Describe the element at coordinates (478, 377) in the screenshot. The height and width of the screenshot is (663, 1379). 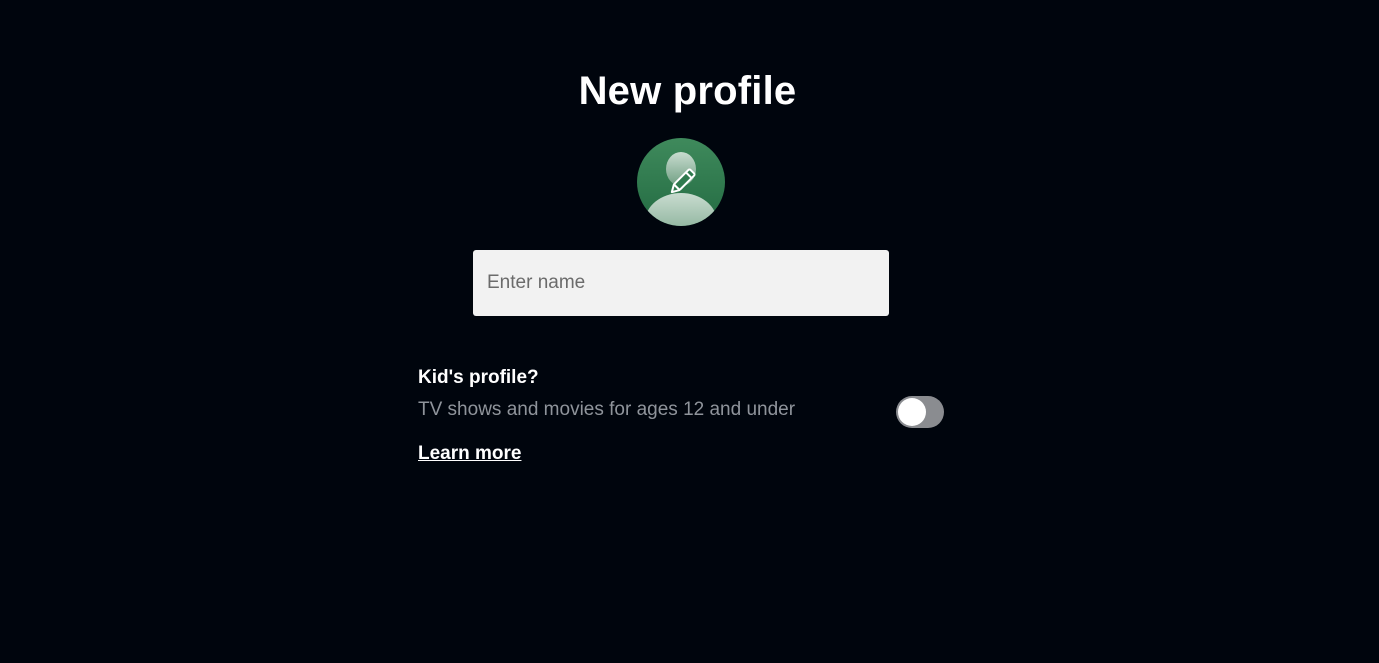
I see `kids-profile-title: Kid's profile?` at that location.